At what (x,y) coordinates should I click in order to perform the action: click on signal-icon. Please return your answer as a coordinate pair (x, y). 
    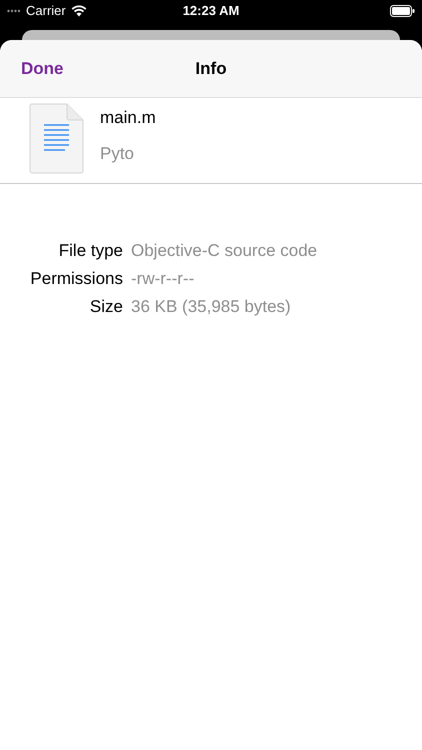
    Looking at the image, I should click on (14, 11).